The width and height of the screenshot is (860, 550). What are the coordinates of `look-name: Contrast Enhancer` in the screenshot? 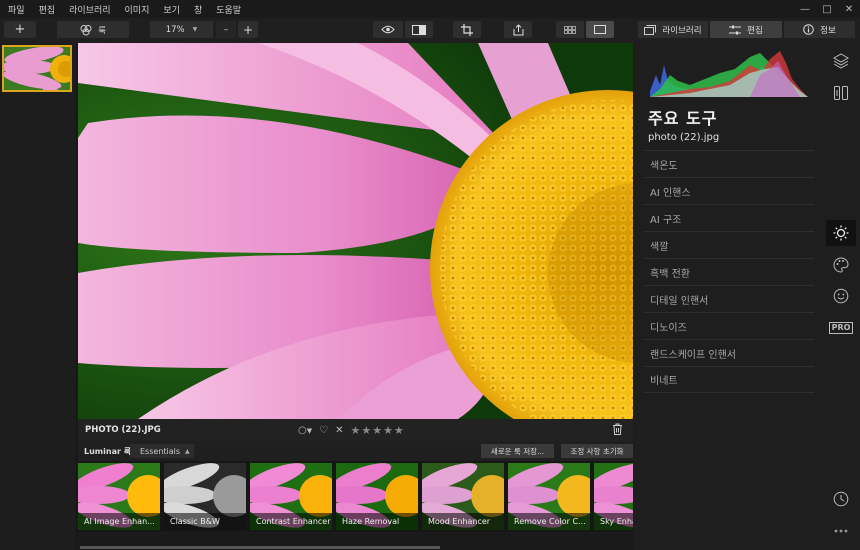 It's located at (291, 521).